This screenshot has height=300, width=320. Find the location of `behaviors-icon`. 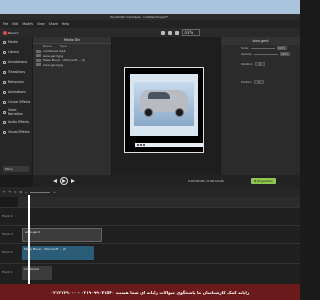

behaviors-icon is located at coordinates (4, 82).